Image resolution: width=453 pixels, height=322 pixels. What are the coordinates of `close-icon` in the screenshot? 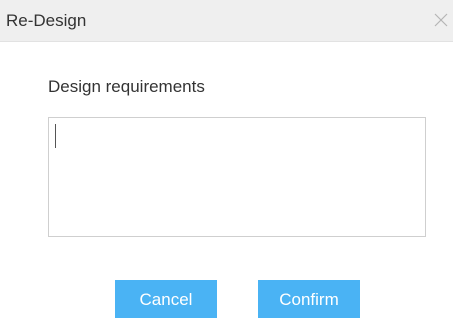 It's located at (441, 20).